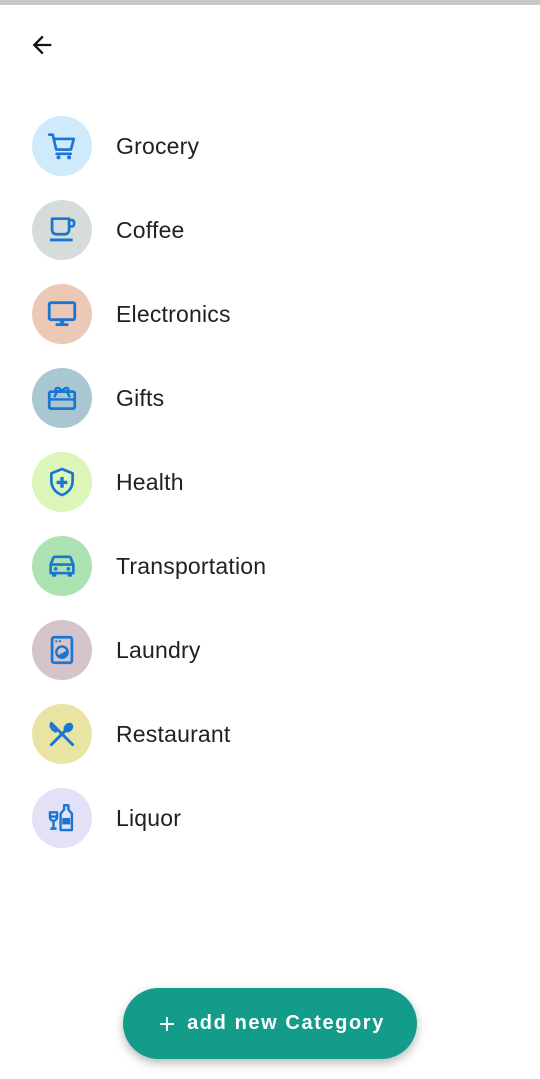 The image size is (540, 1079). Describe the element at coordinates (140, 397) in the screenshot. I see `category-label: Gifts` at that location.